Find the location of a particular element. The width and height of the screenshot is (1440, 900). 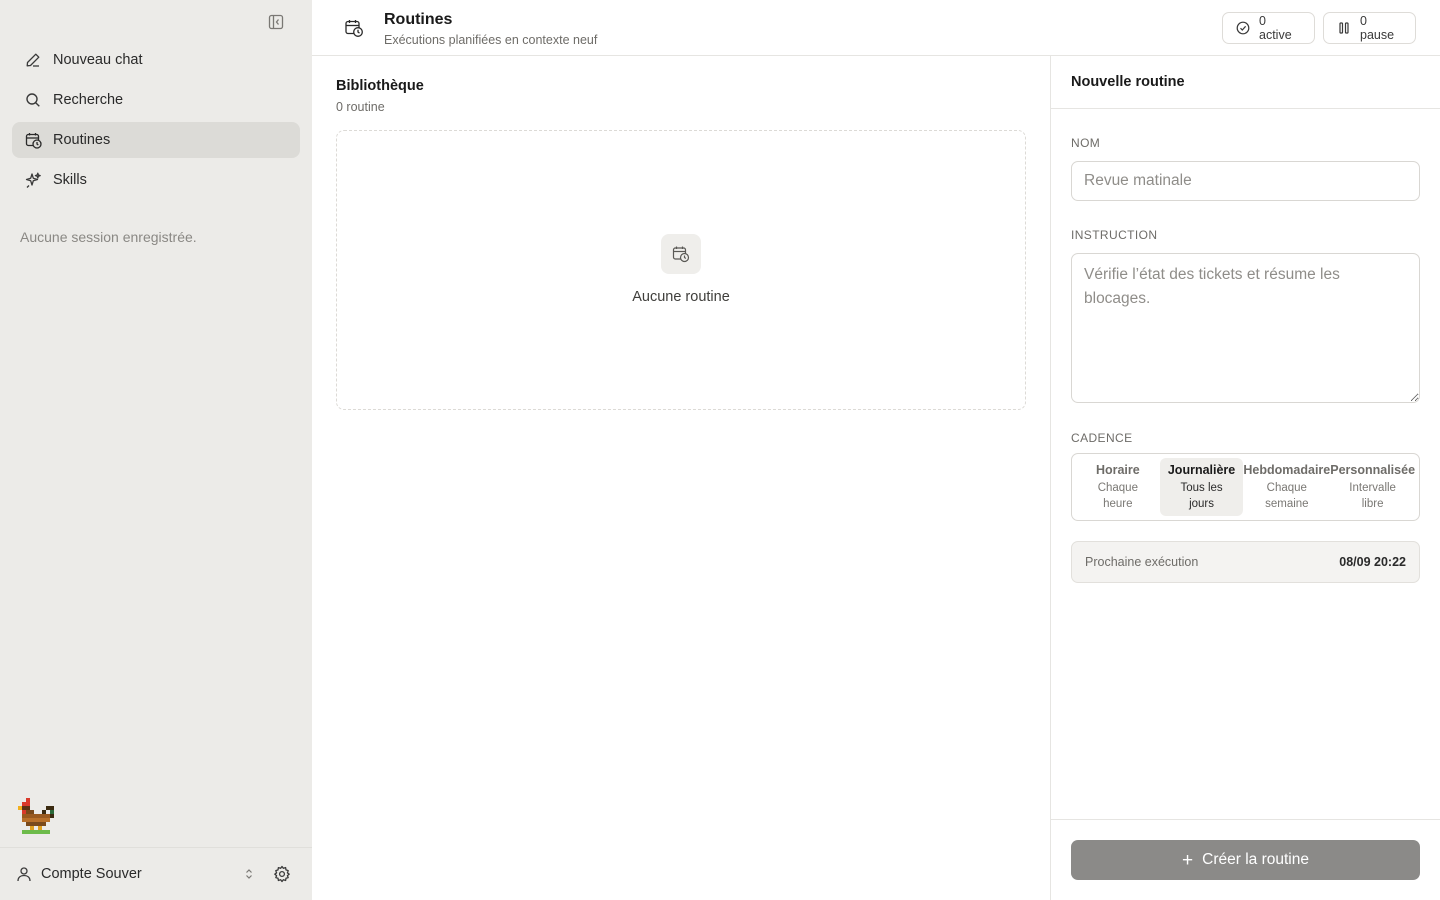

sidebar-nav: Nouveau chat Recherche Routines Skills is located at coordinates (156, 122).